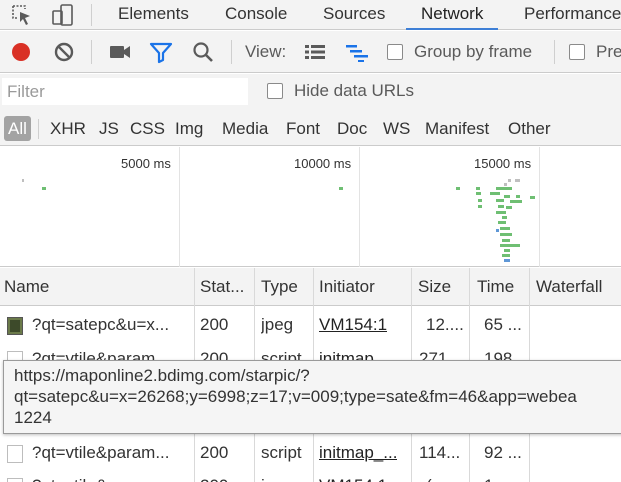 The width and height of the screenshot is (621, 482). Describe the element at coordinates (17, 128) in the screenshot. I see `type-filter-all: All` at that location.